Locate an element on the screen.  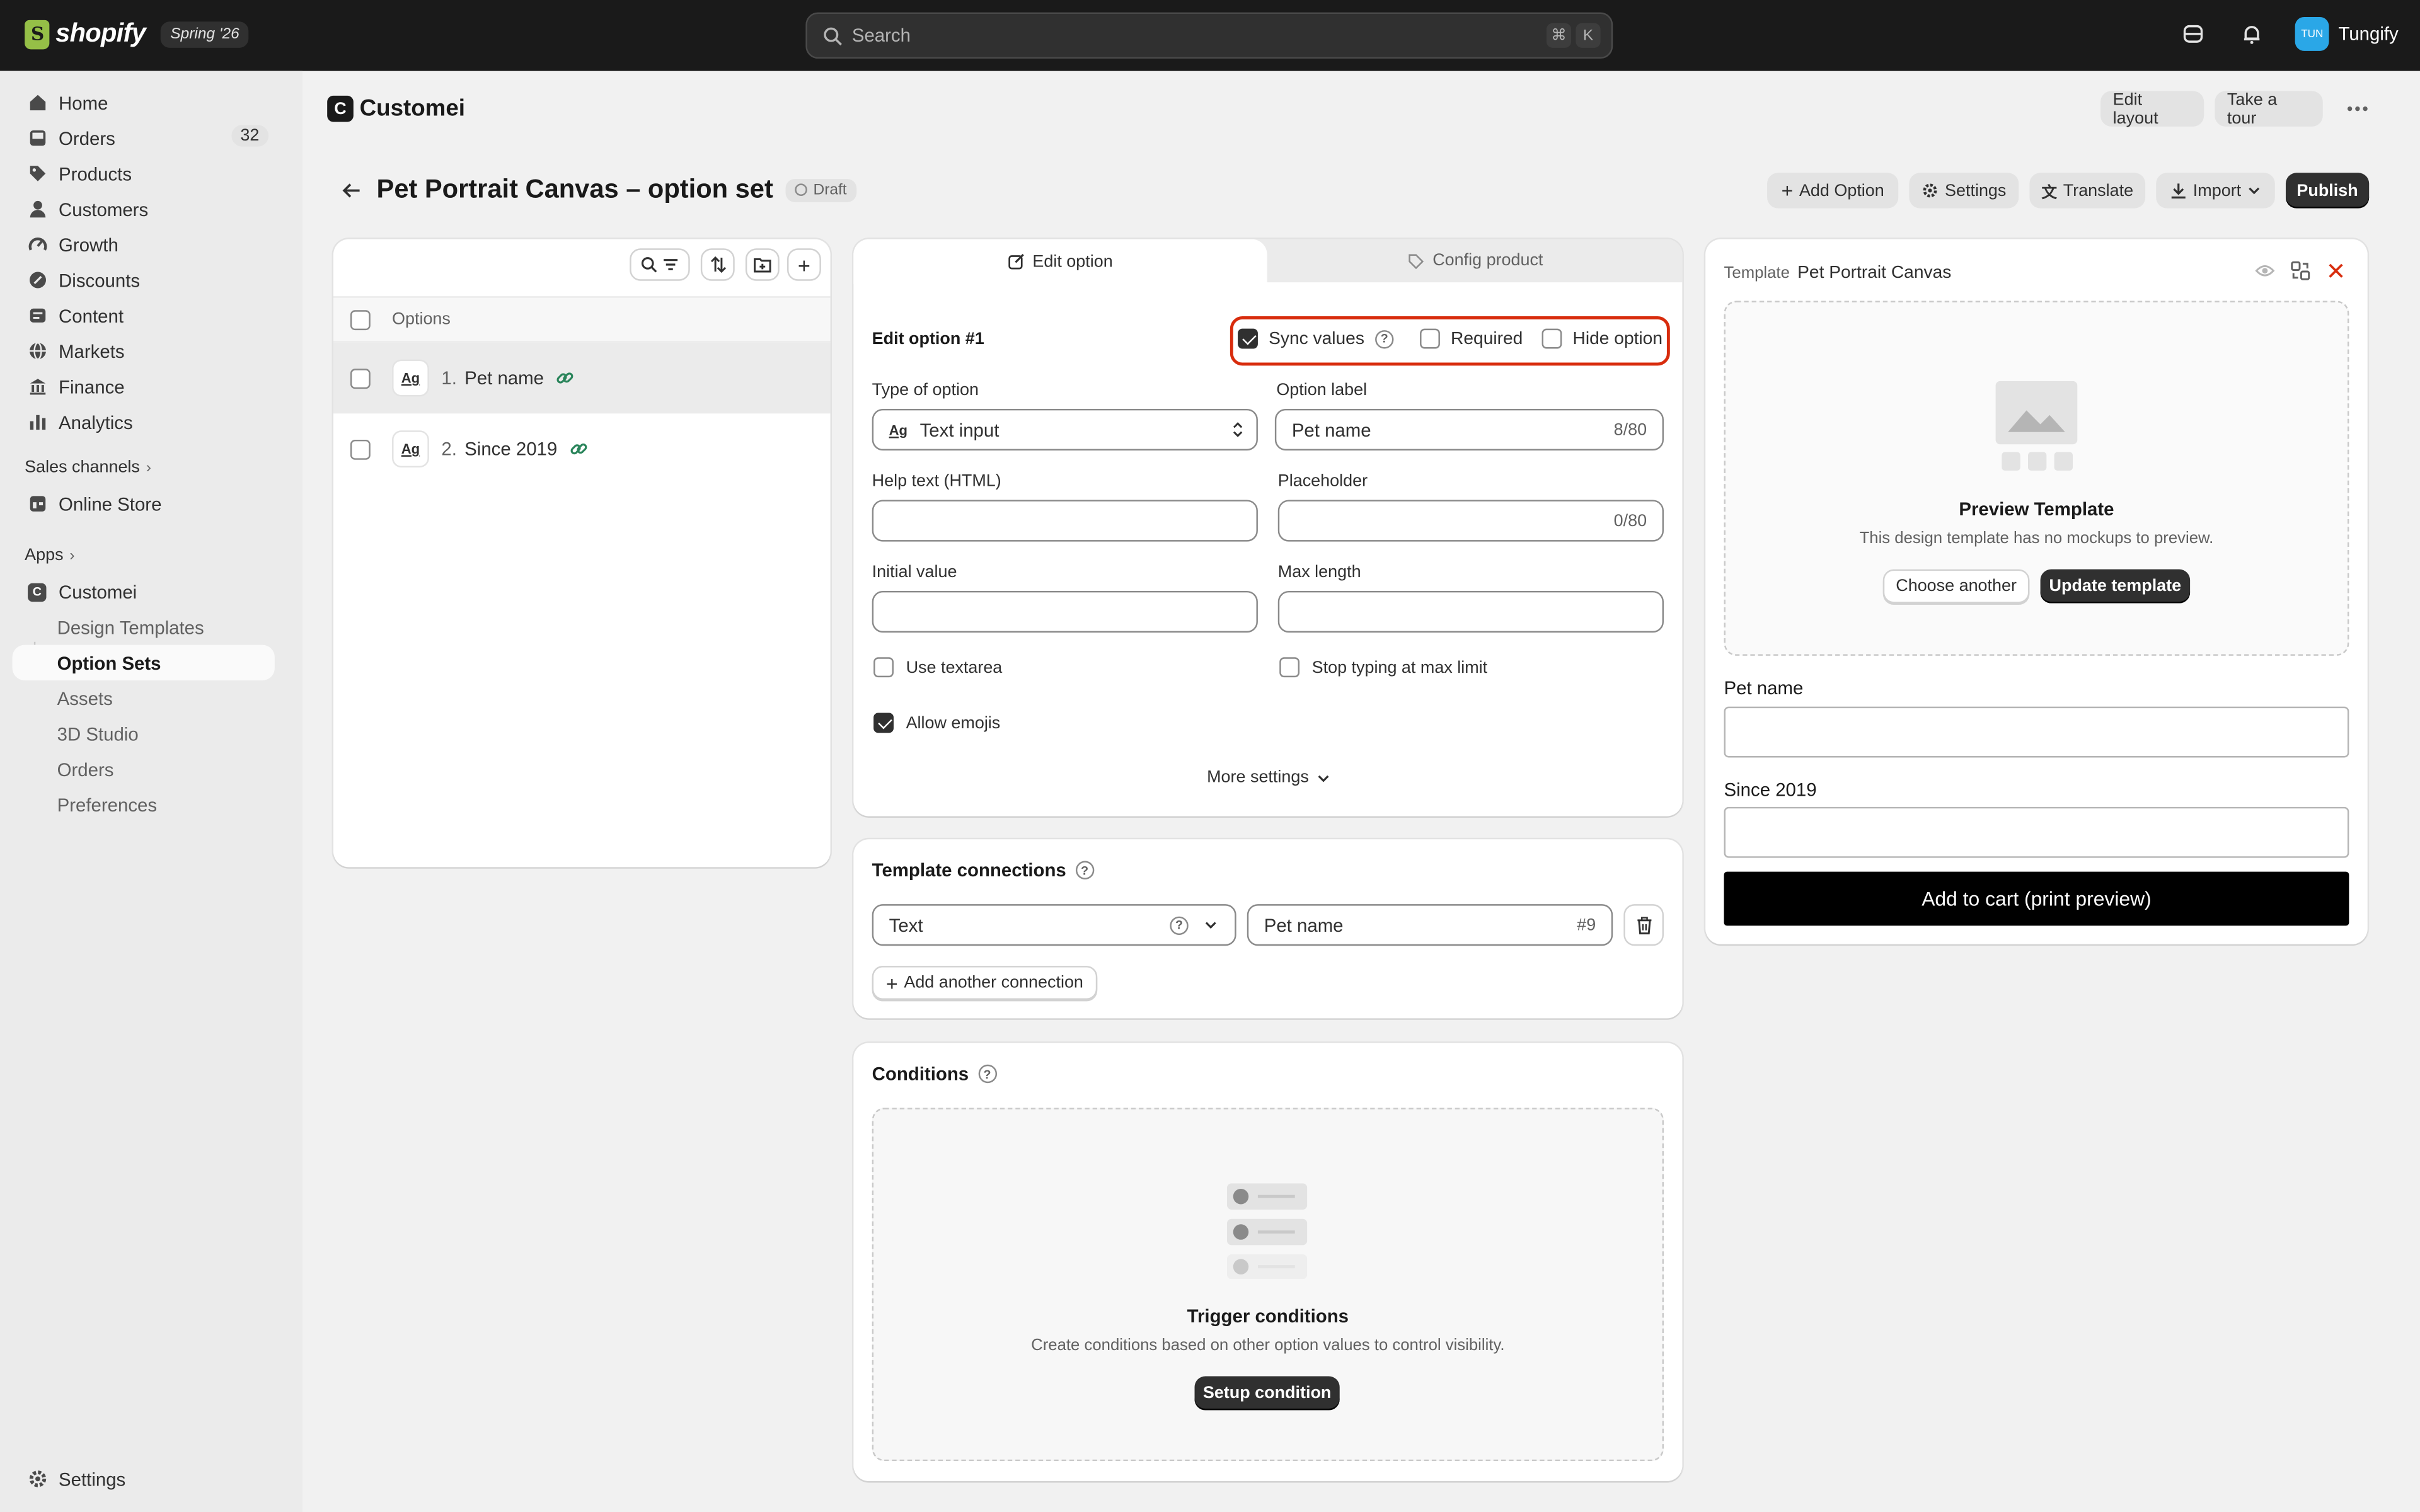
preview-pet-name-input is located at coordinates (2036, 732).